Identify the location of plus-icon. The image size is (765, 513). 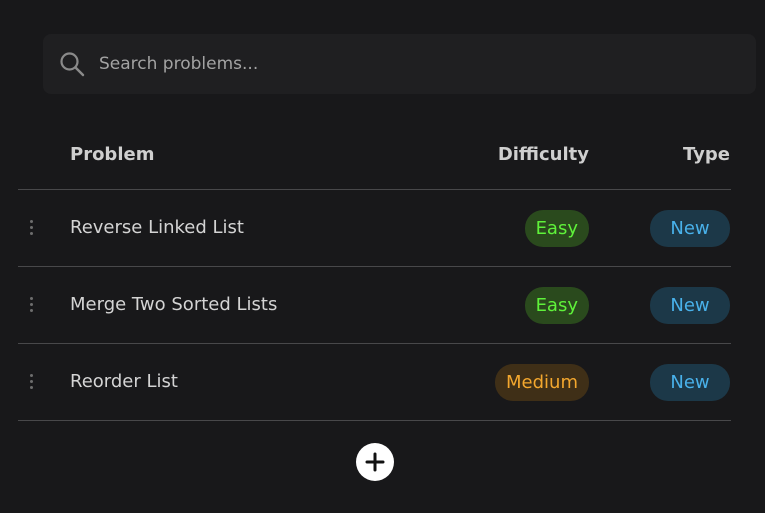
(375, 462).